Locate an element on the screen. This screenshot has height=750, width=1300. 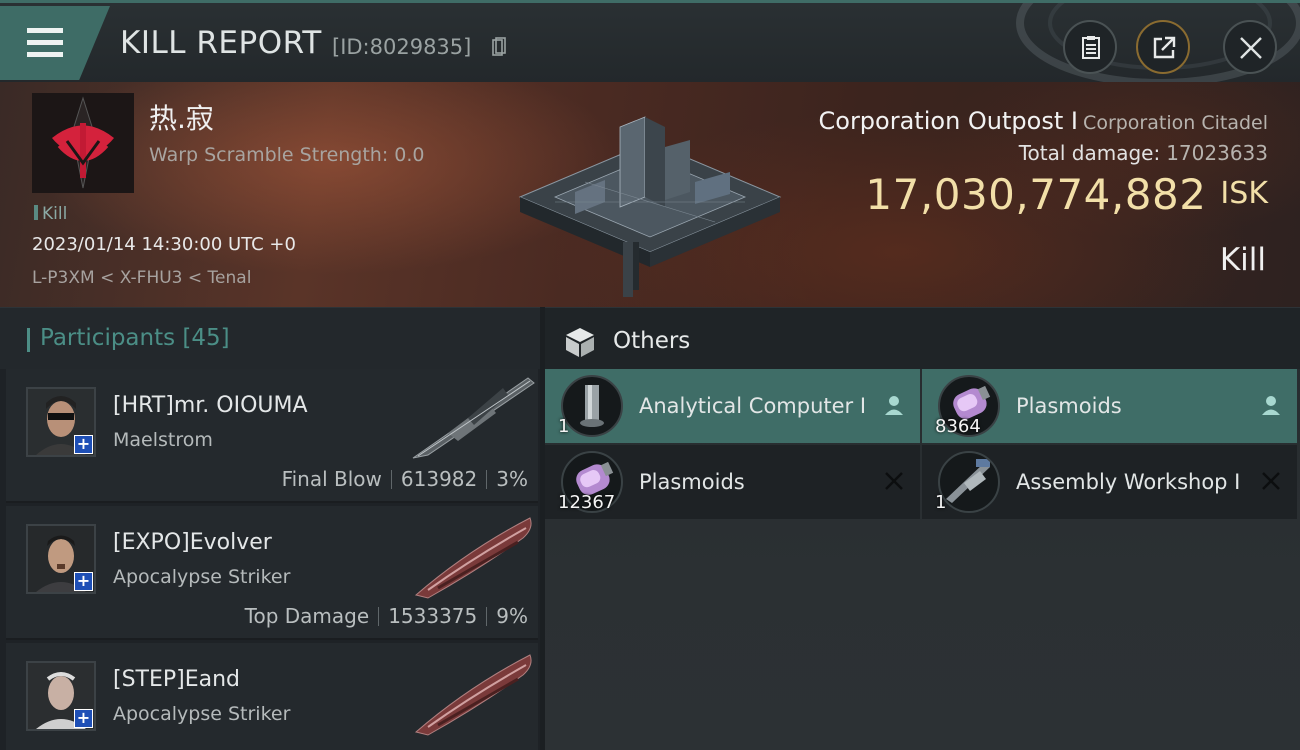
victim-corporation-logo is located at coordinates (83, 143).